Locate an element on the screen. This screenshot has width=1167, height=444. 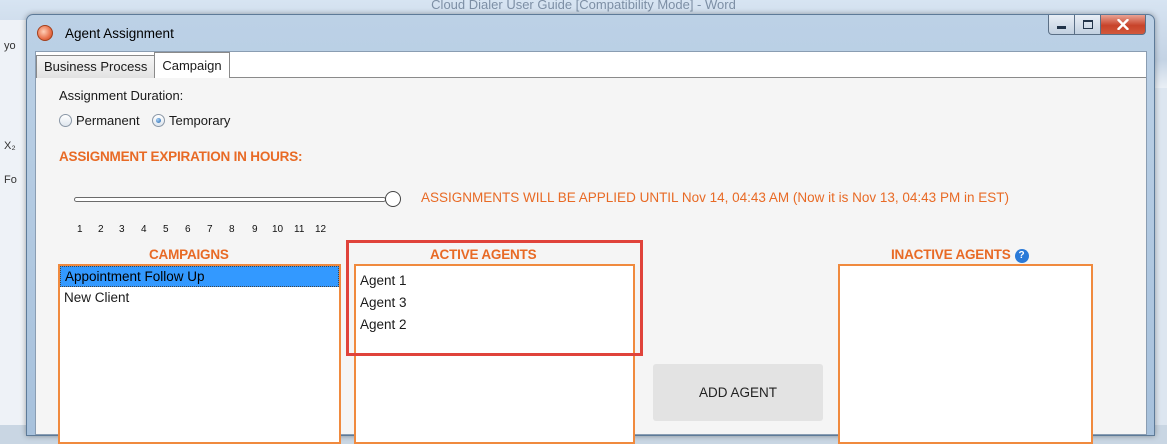
window-controls is located at coordinates (1097, 25).